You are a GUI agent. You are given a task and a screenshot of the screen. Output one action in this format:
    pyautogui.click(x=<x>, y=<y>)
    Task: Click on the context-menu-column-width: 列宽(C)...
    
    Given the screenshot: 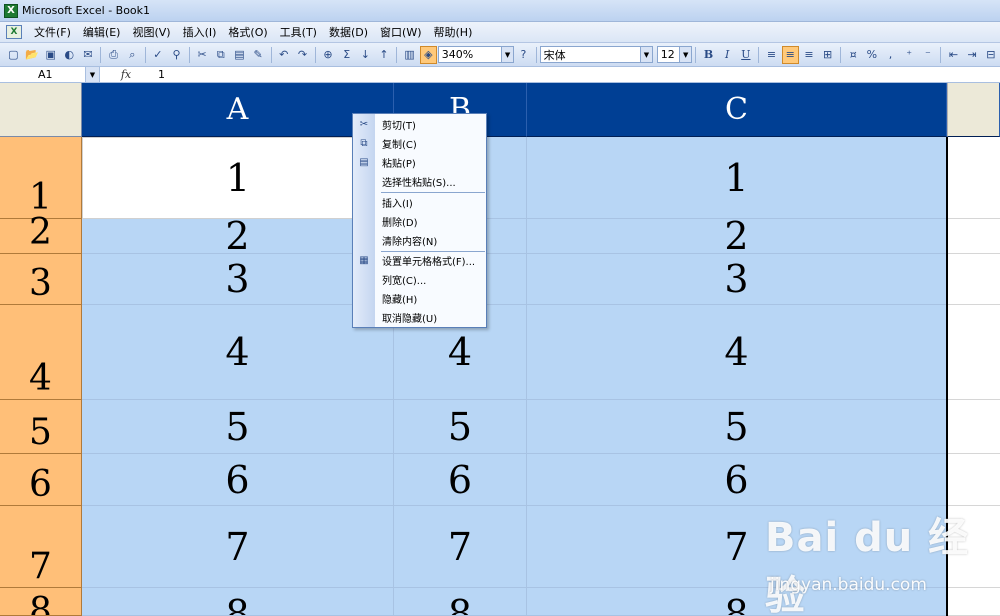 What is the action you would take?
    pyautogui.click(x=419, y=279)
    